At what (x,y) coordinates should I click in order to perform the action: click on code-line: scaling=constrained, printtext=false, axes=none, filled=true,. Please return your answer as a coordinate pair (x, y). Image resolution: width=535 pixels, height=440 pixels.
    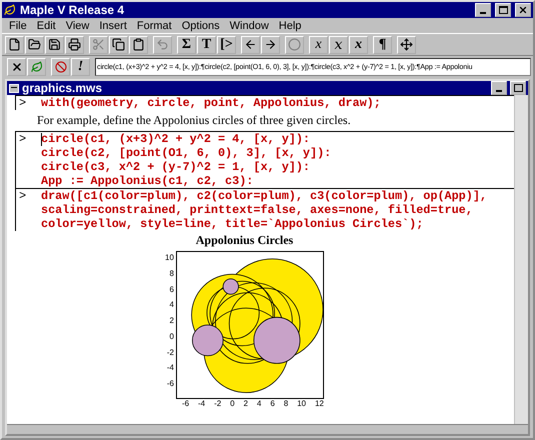
    Looking at the image, I should click on (257, 210).